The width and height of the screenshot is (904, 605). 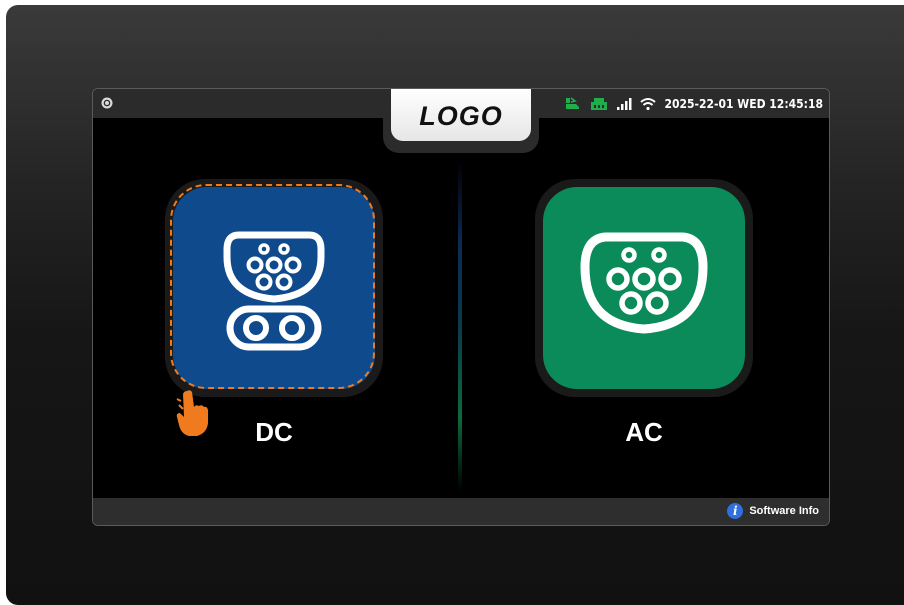 I want to click on dc-label: DC, so click(x=274, y=432).